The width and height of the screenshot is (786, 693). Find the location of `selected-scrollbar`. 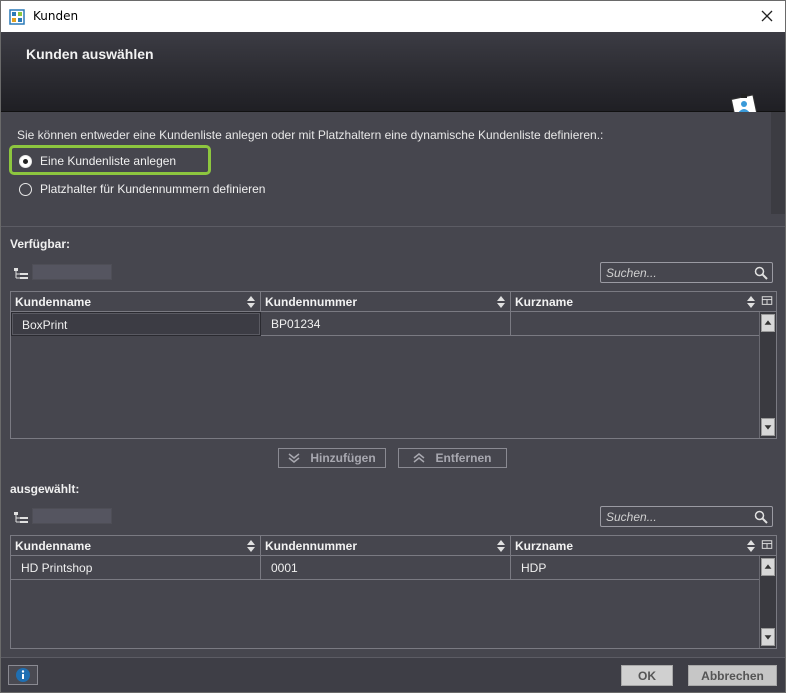

selected-scrollbar is located at coordinates (767, 602).